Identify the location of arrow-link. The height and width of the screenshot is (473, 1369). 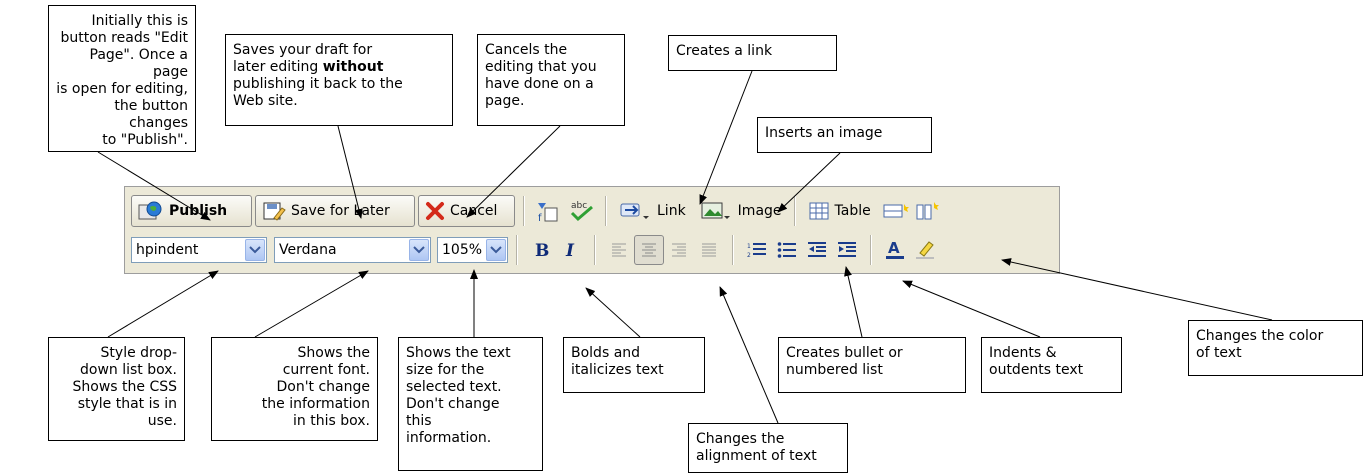
(726, 137).